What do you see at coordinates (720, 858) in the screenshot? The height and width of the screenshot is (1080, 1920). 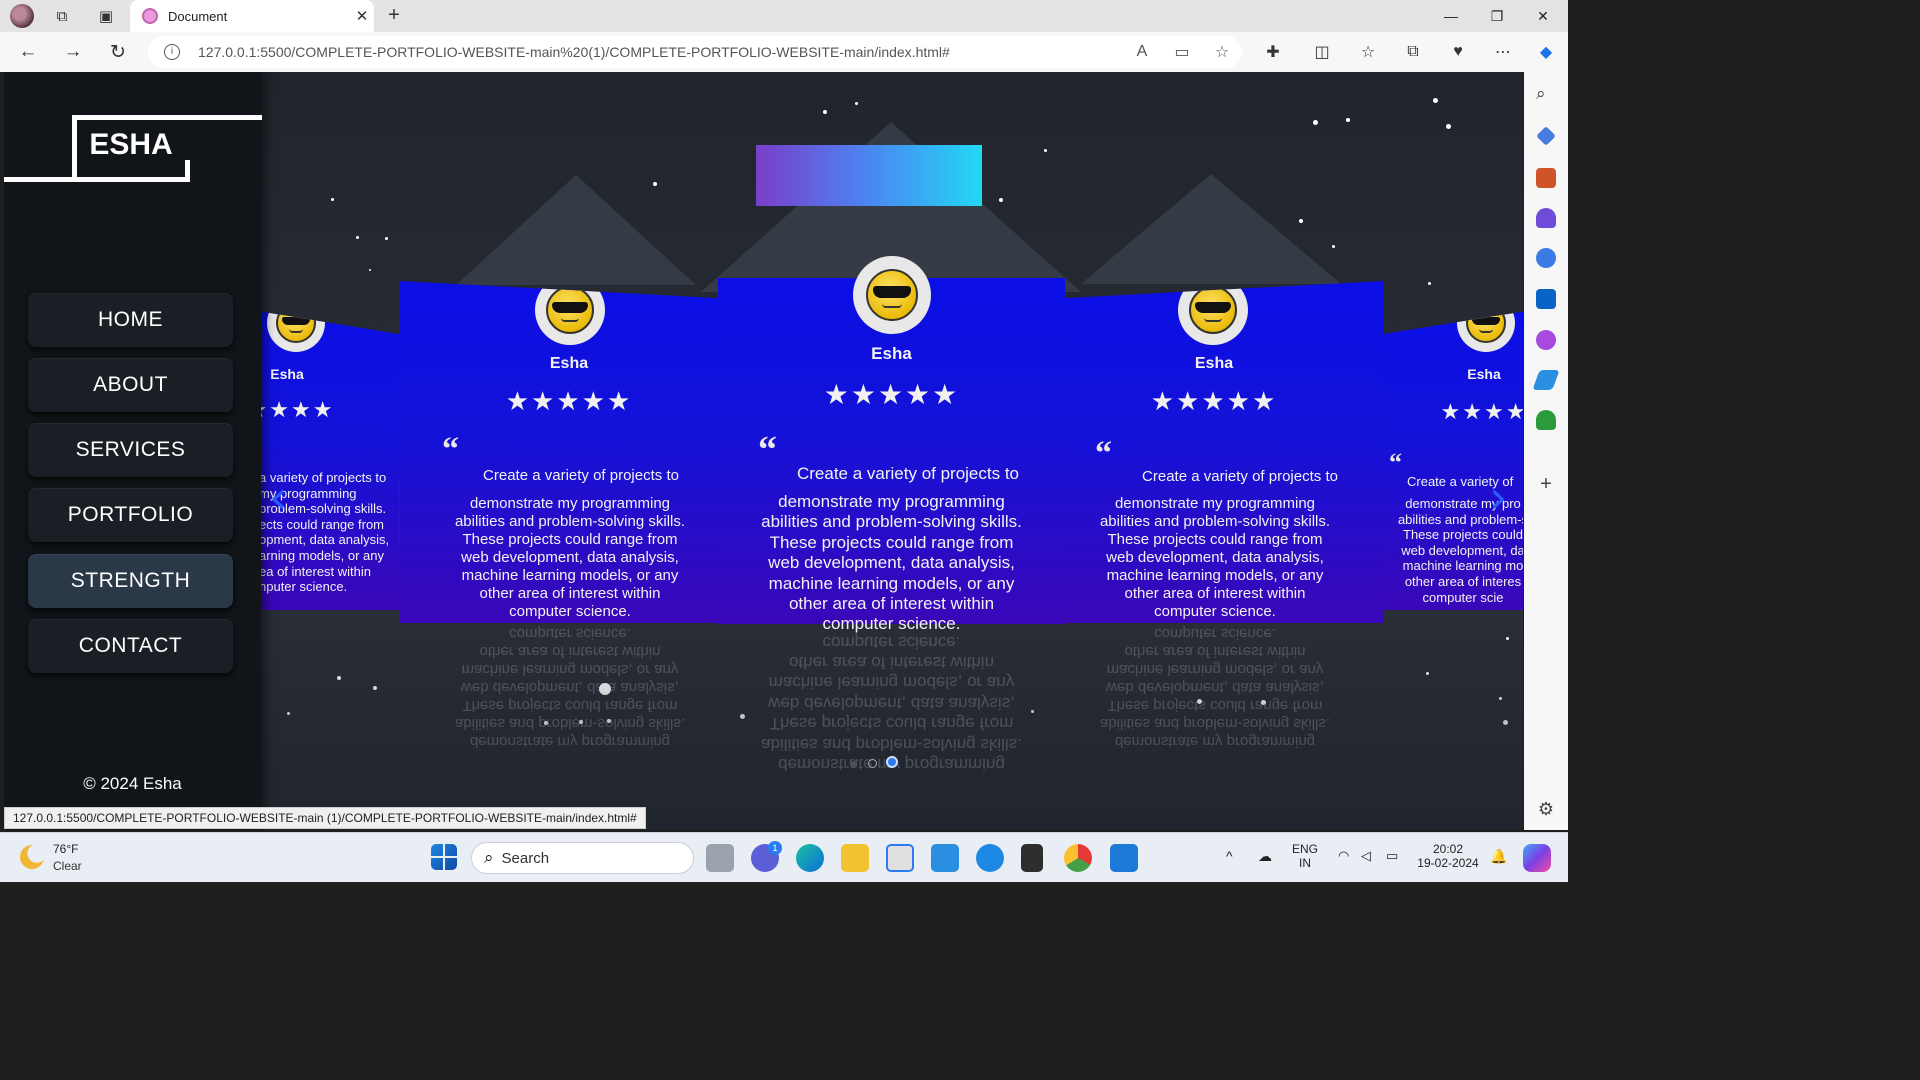 I see `task-view-icon` at bounding box center [720, 858].